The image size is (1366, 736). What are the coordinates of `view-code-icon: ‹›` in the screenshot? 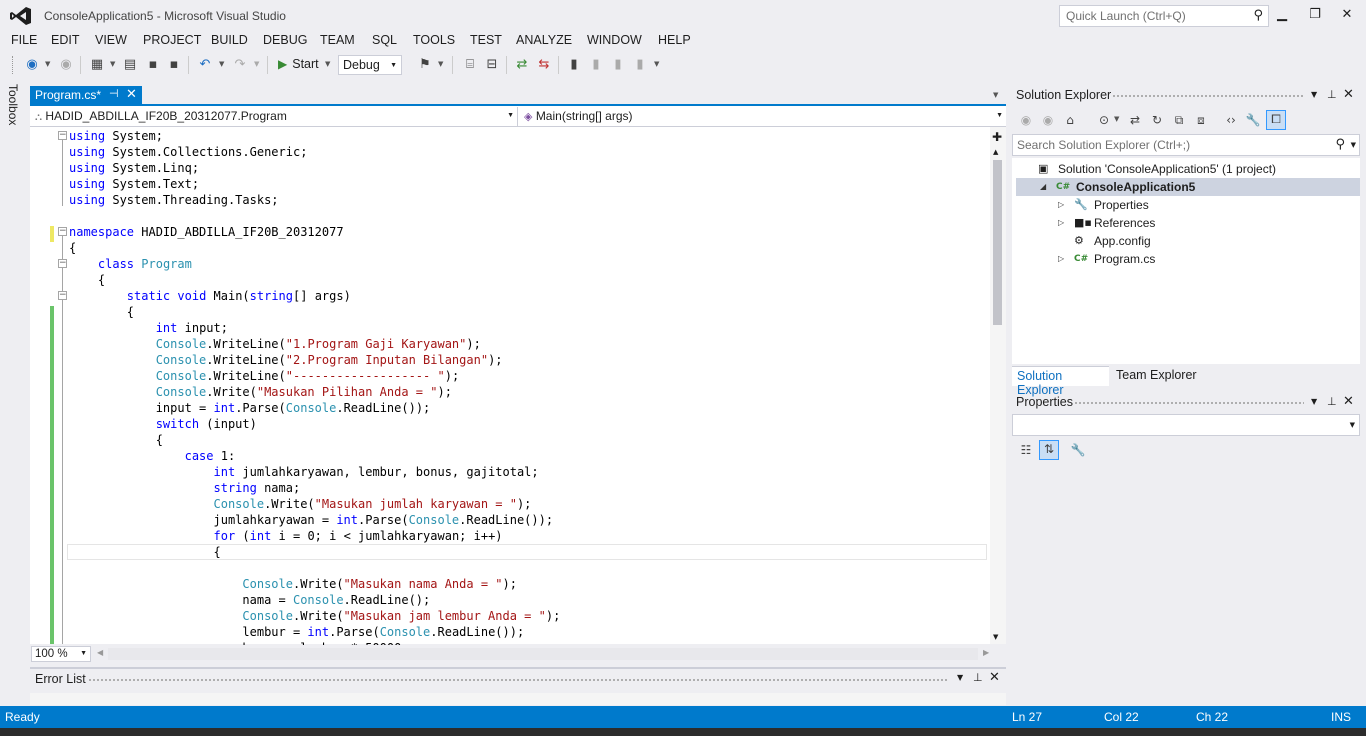 It's located at (1231, 120).